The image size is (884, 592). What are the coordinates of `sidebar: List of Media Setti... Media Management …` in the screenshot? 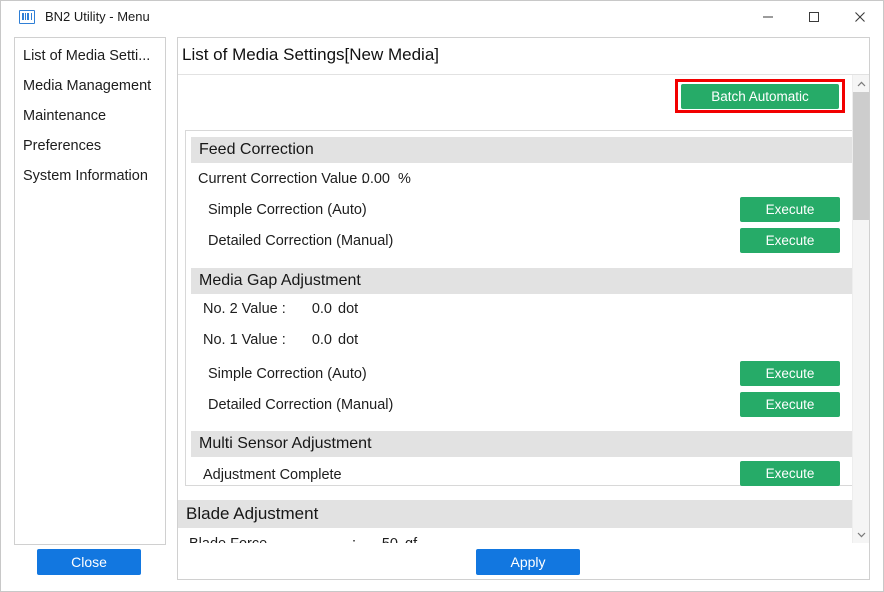 It's located at (90, 291).